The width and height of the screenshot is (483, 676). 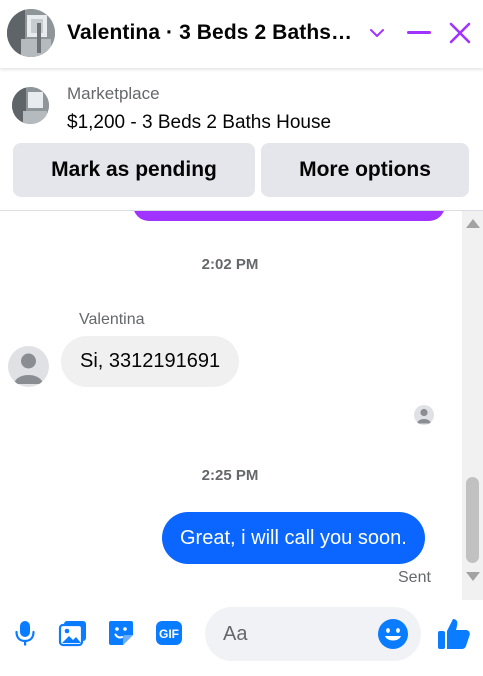 What do you see at coordinates (414, 577) in the screenshot?
I see `message-status: Sent` at bounding box center [414, 577].